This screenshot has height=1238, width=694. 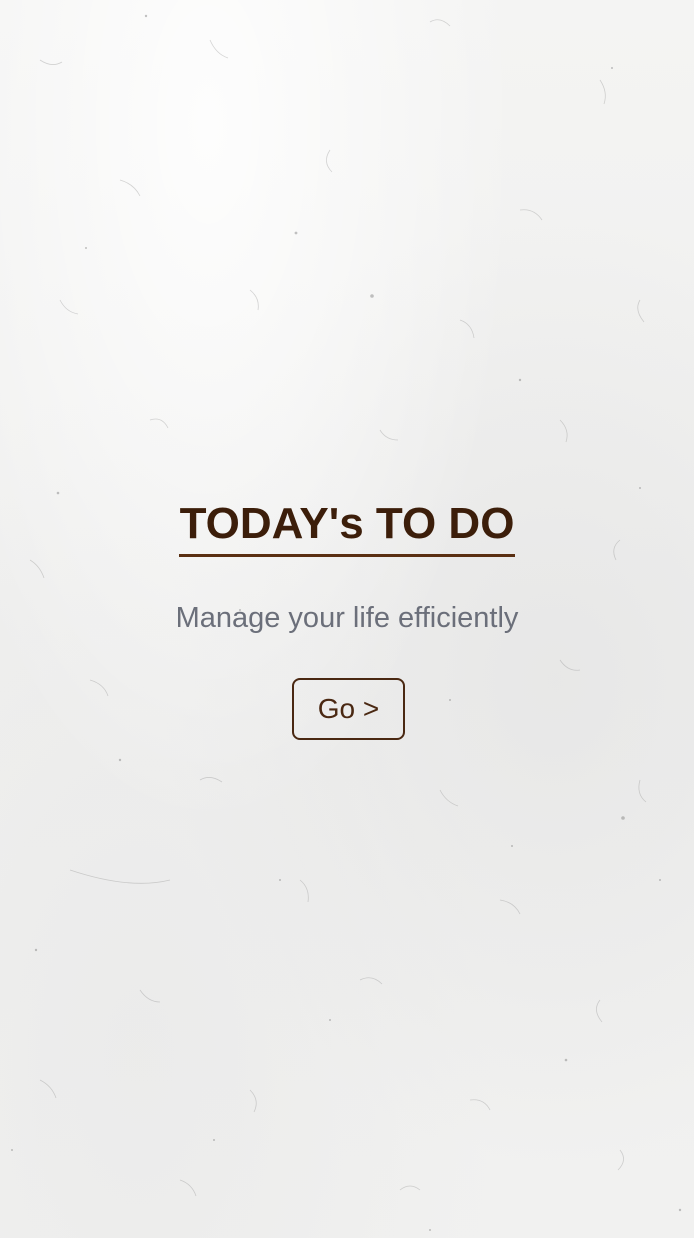 I want to click on app-title: TODAY's TO DO, so click(x=347, y=527).